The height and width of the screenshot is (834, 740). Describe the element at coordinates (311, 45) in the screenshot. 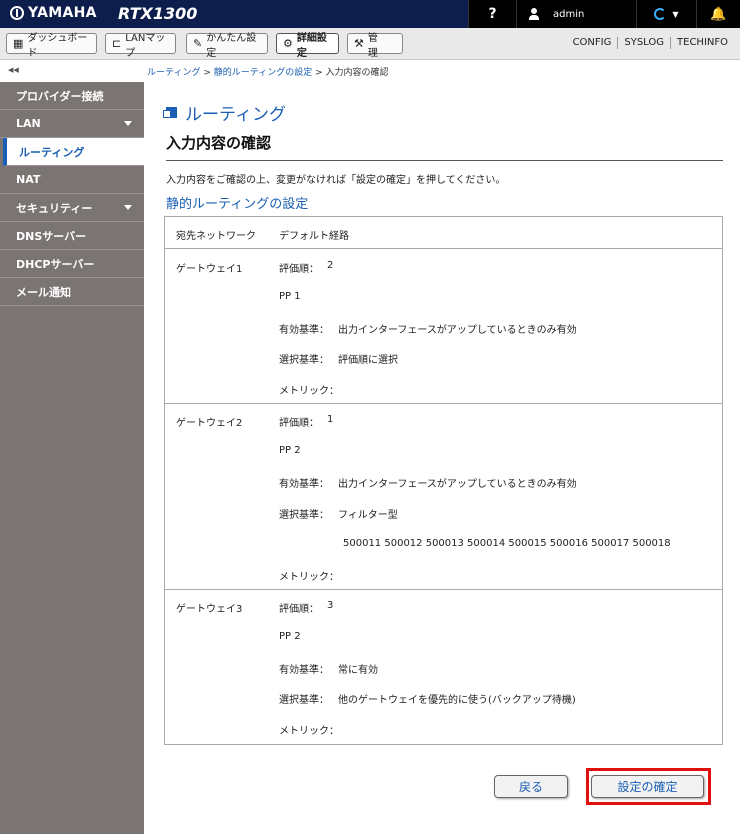

I see `nav-detail-label: 詳細設定` at that location.